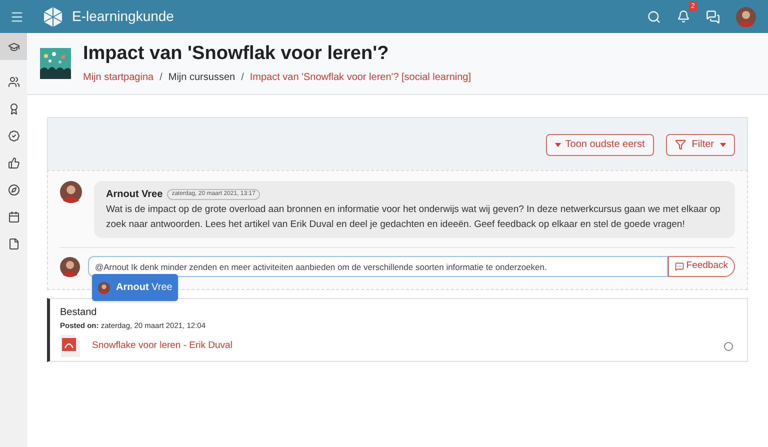  Describe the element at coordinates (79, 313) in the screenshot. I see `file-card-title: Bestand` at that location.